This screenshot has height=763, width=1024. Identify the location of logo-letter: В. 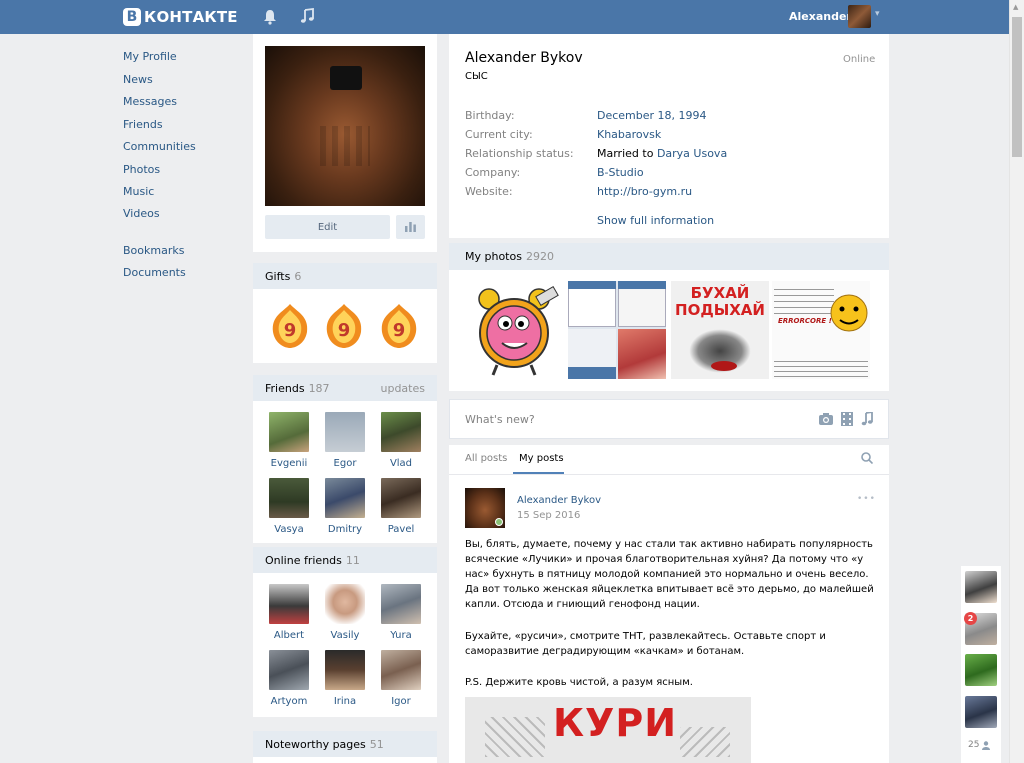
(132, 17).